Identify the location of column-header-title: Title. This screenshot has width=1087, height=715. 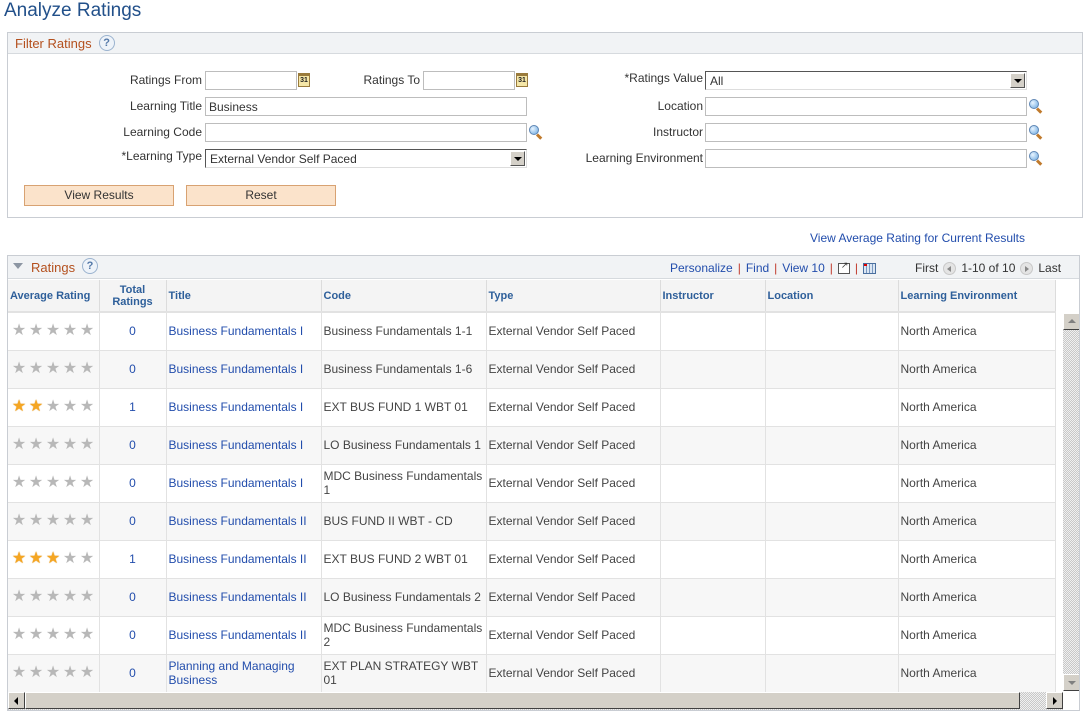
(244, 296).